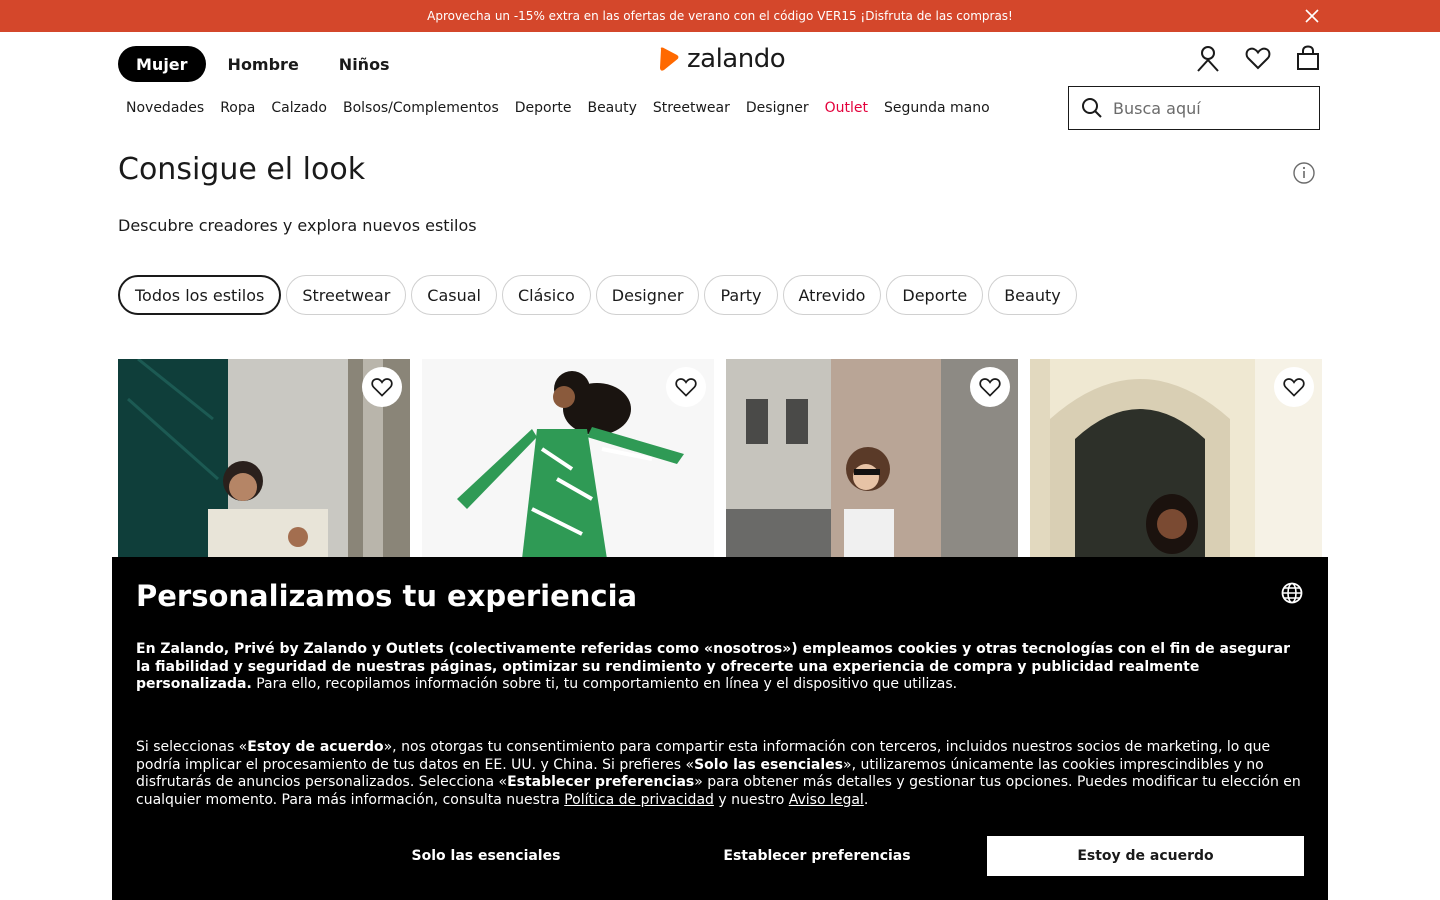  I want to click on chip-casual: Casual, so click(454, 295).